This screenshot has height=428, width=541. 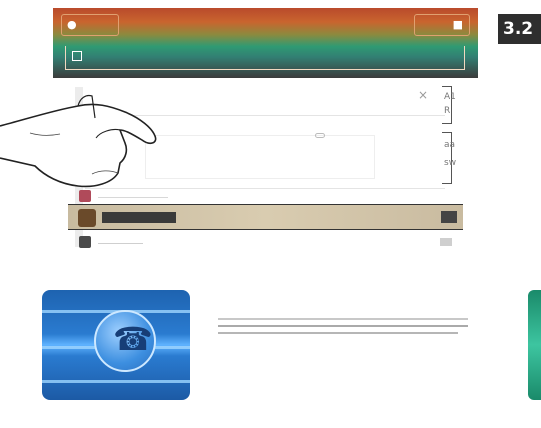 What do you see at coordinates (260, 157) in the screenshot?
I see `content-box` at bounding box center [260, 157].